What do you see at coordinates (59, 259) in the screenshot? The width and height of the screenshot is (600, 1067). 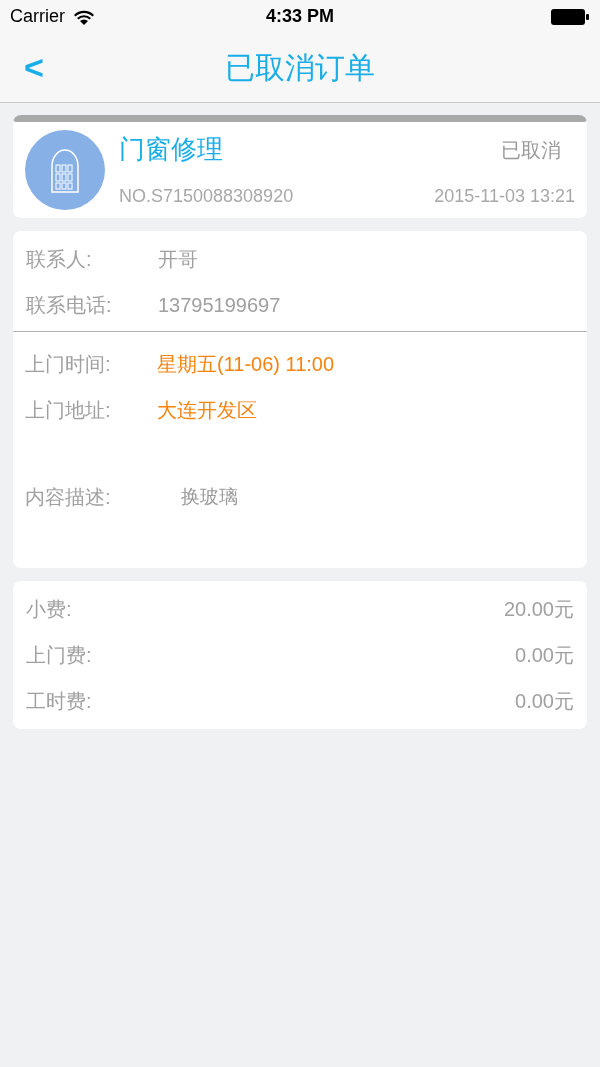 I see `field-label: 联系人:` at bounding box center [59, 259].